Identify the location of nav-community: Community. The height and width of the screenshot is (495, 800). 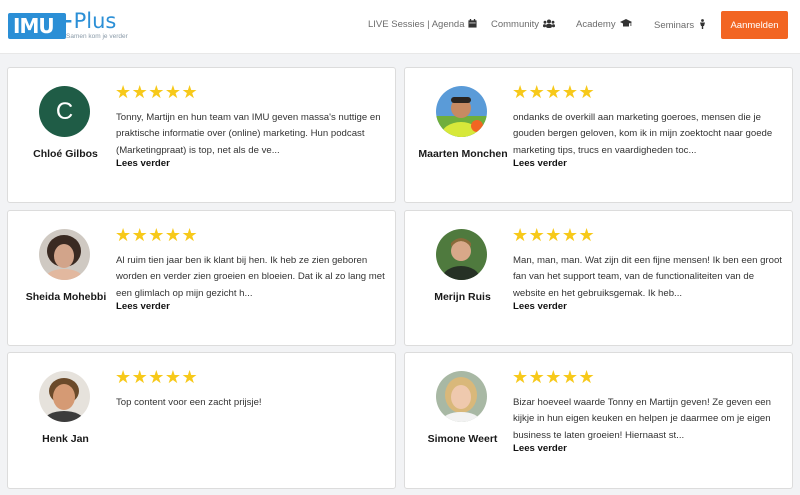
(523, 24).